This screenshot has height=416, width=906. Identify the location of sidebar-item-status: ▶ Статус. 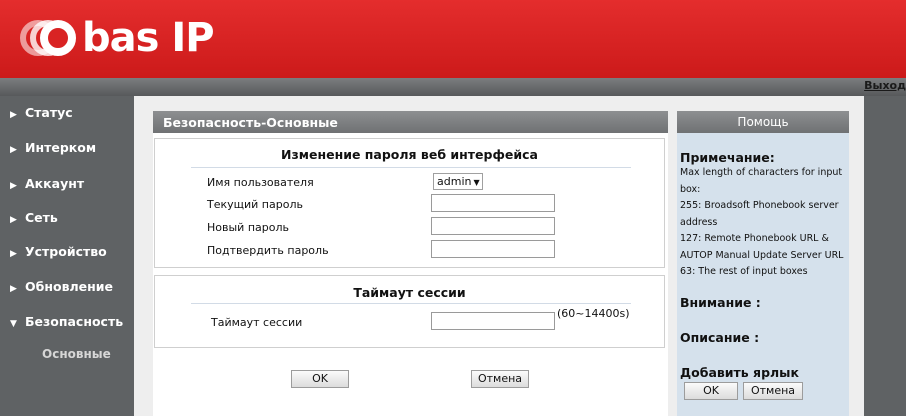
(41, 112).